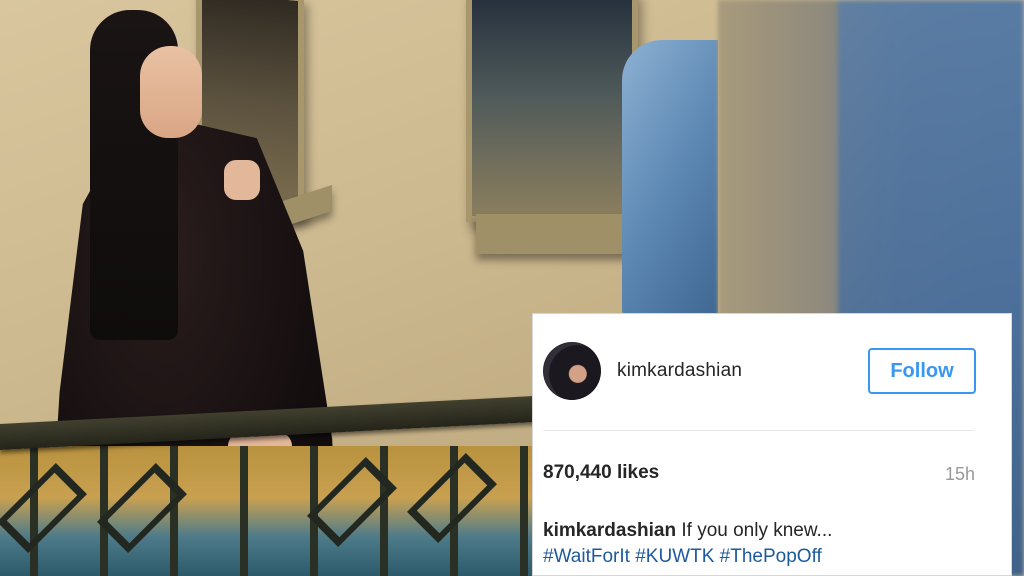  What do you see at coordinates (556, 234) in the screenshot?
I see `window-ledge-right` at bounding box center [556, 234].